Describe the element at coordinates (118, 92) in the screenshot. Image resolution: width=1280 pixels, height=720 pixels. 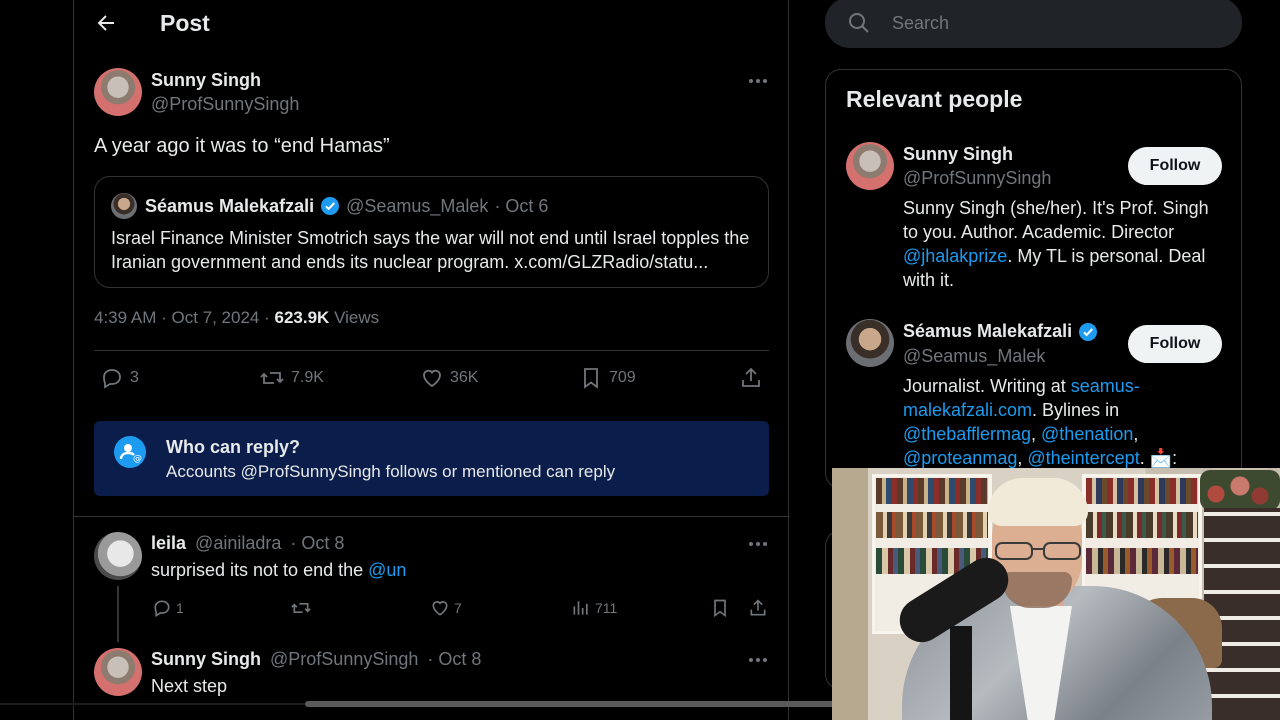
I see `author-avatar` at that location.